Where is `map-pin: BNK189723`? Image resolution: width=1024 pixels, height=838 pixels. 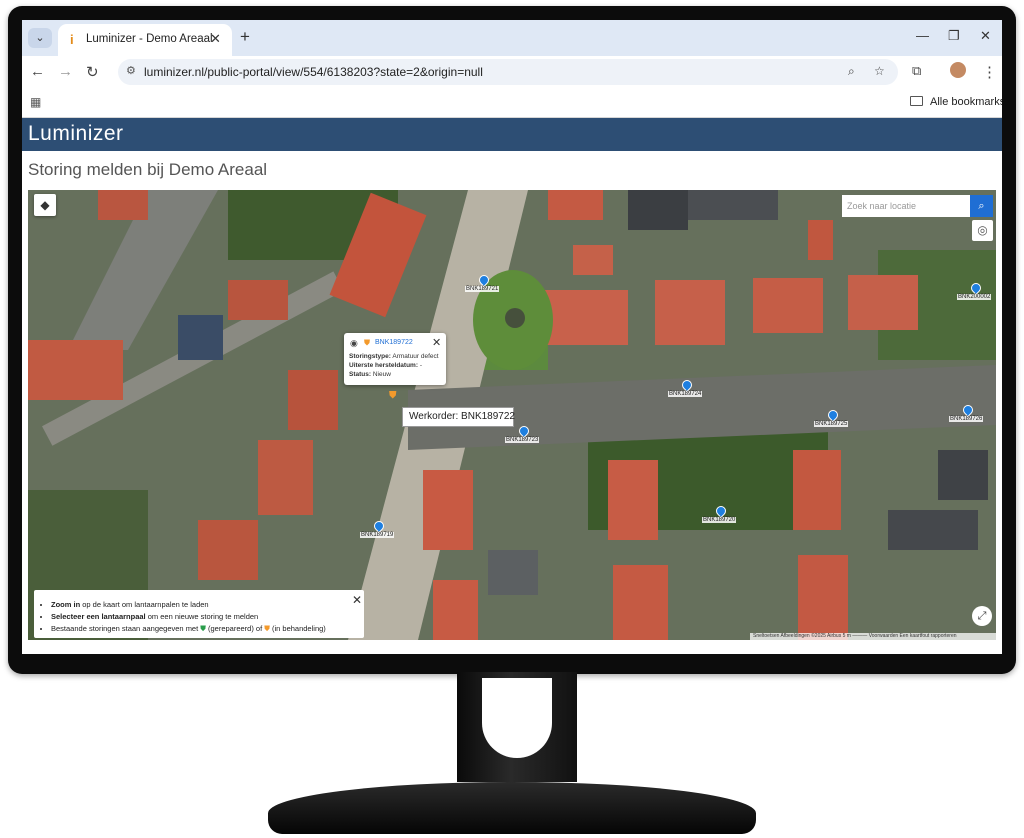 map-pin: BNK189723 is located at coordinates (522, 433).